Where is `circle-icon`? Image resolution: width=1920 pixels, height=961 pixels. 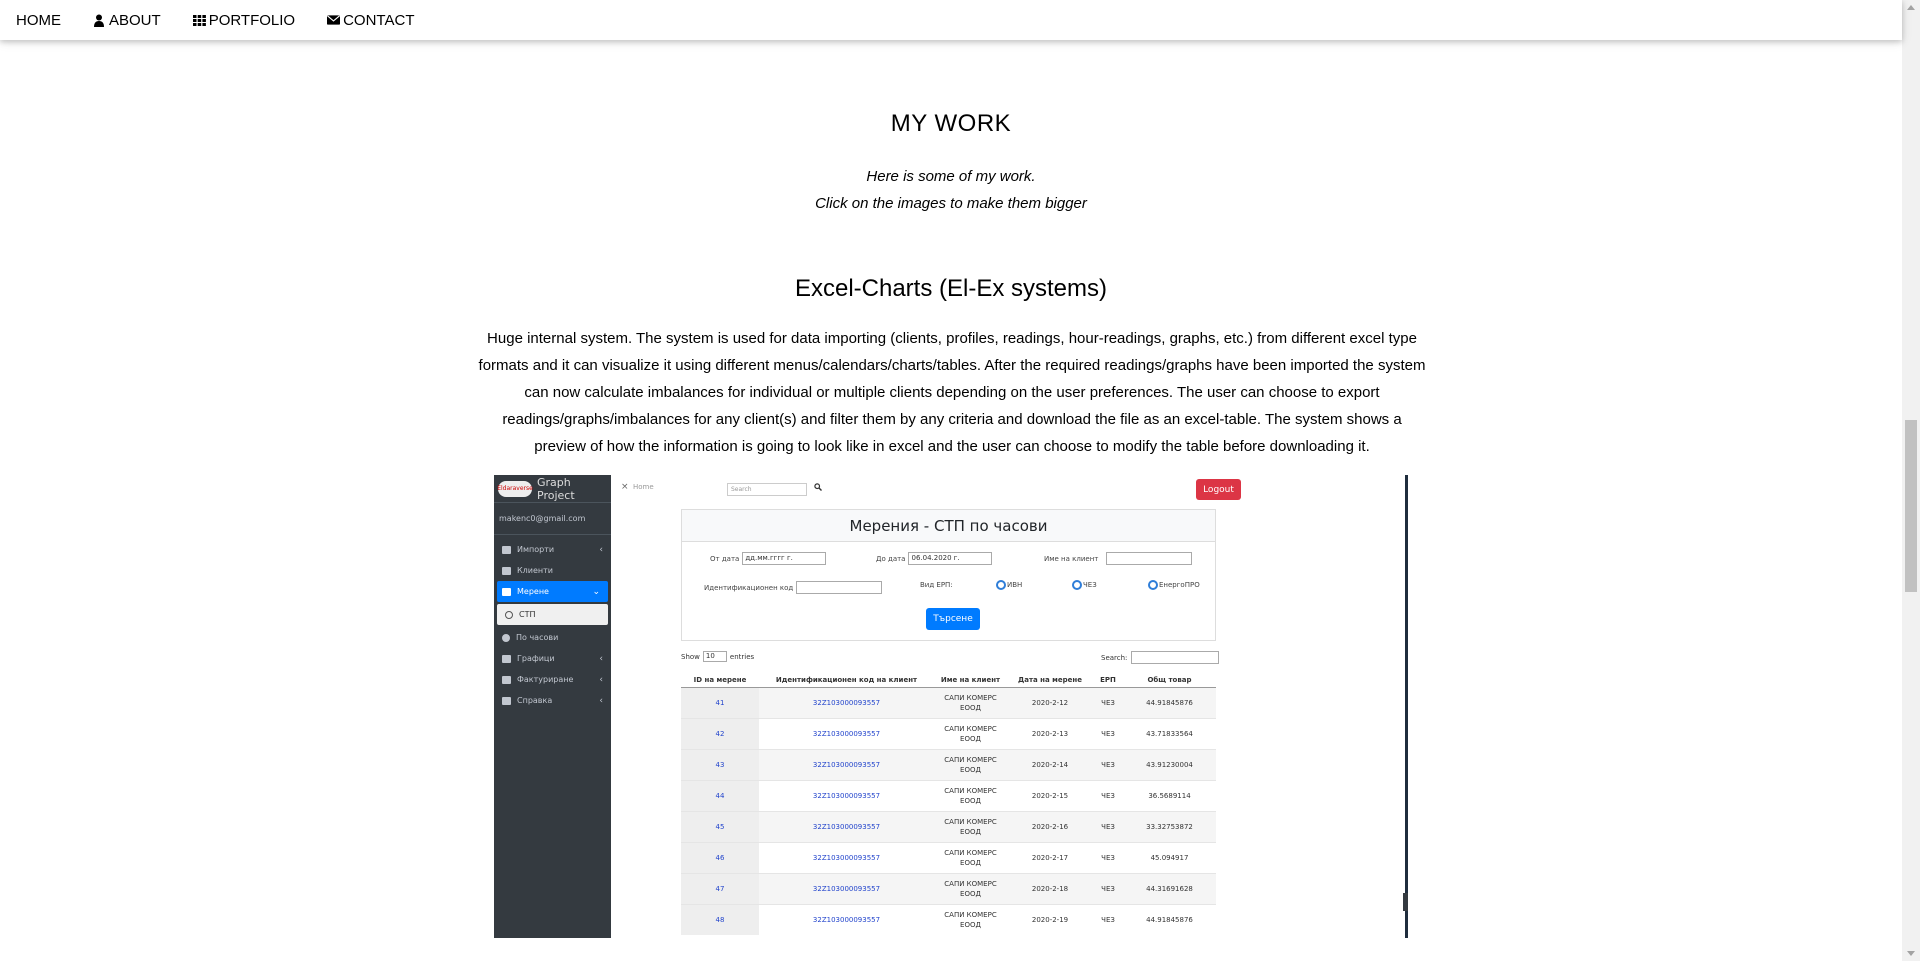 circle-icon is located at coordinates (509, 614).